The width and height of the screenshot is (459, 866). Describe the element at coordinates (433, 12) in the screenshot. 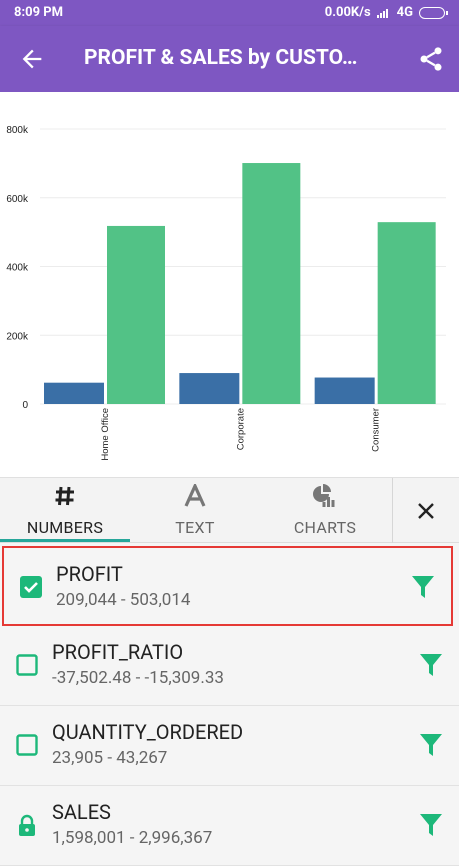

I see `battery-icon` at that location.